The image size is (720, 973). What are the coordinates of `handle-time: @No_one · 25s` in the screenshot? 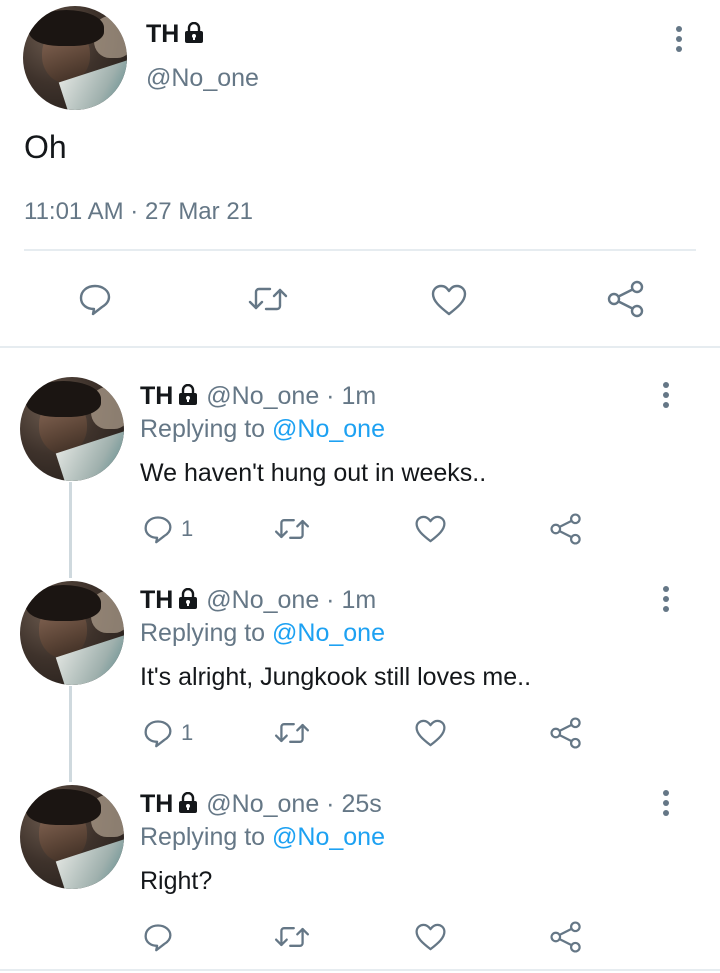 It's located at (294, 804).